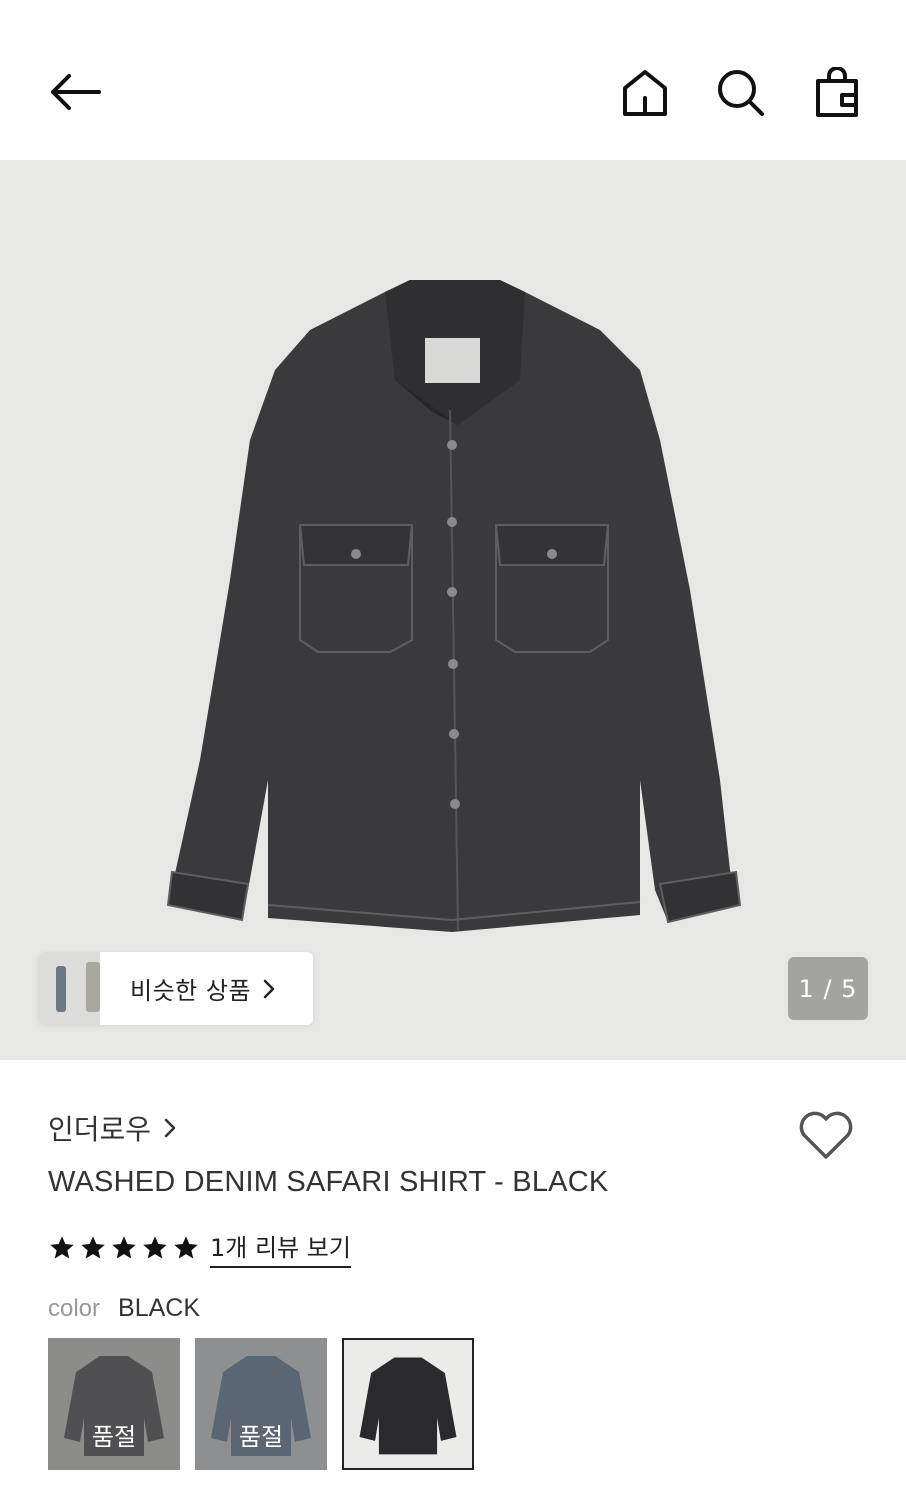 This screenshot has height=1500, width=906. I want to click on home-icon, so click(645, 93).